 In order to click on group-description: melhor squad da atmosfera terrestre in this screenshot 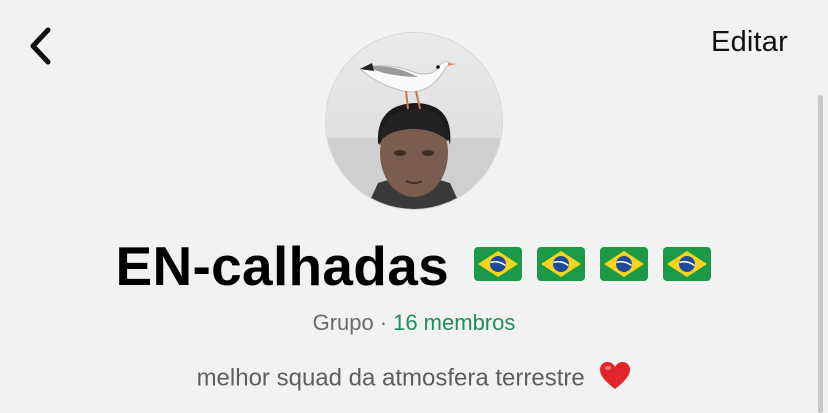, I will do `click(414, 378)`.